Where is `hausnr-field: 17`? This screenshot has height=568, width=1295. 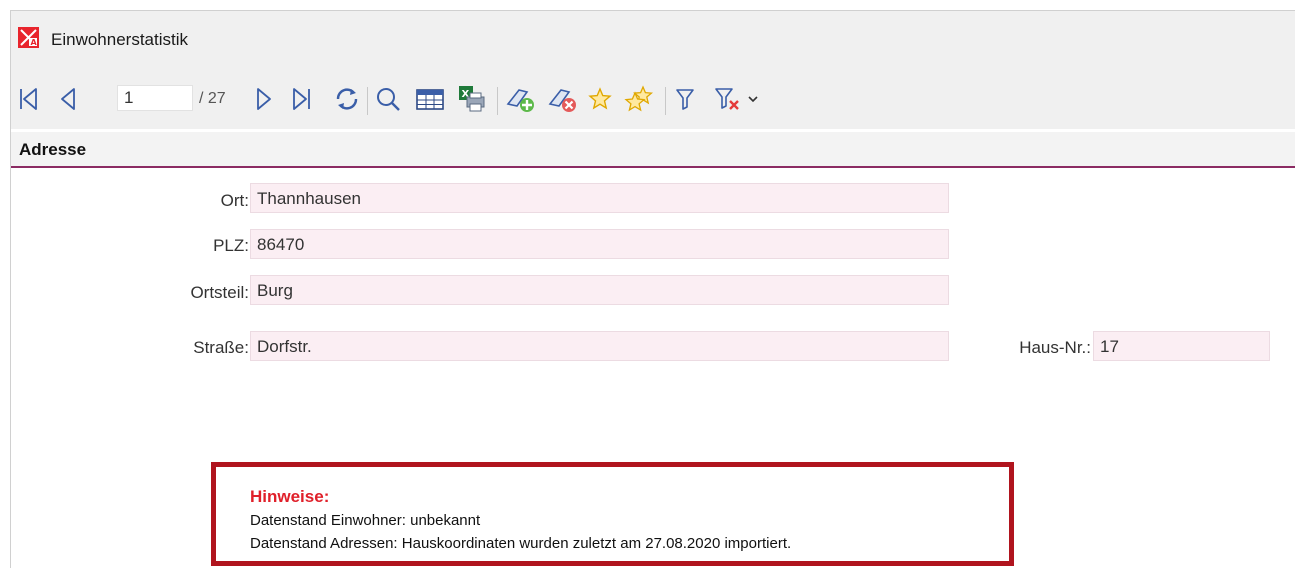
hausnr-field: 17 is located at coordinates (1181, 346).